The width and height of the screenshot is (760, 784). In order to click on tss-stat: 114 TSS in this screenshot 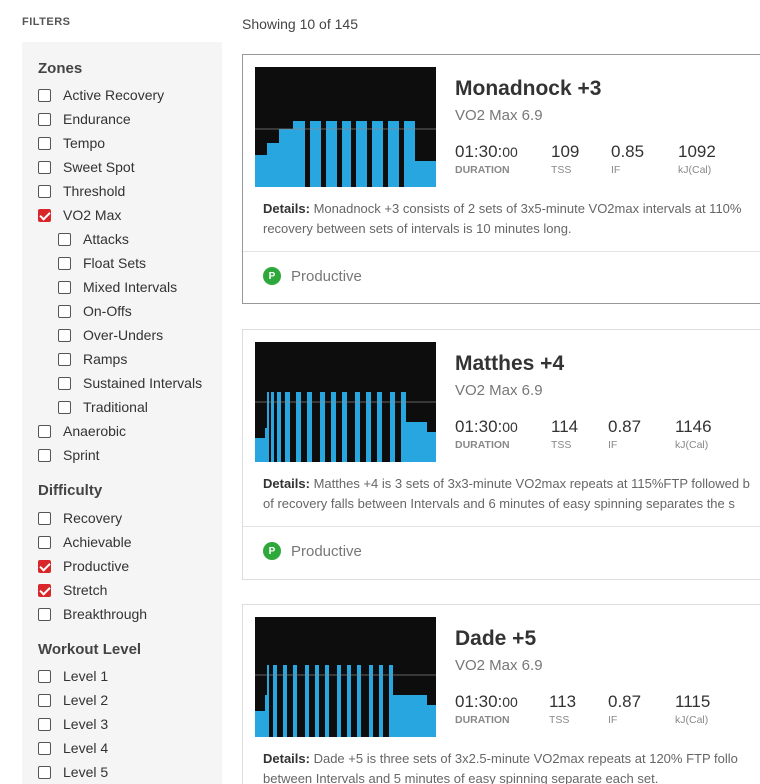, I will do `click(565, 434)`.